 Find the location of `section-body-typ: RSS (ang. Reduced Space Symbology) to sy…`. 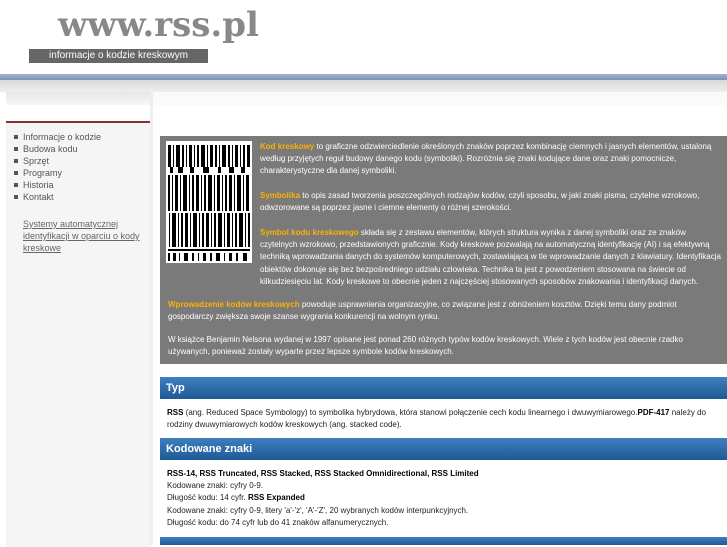

section-body-typ: RSS (ang. Reduced Space Symbology) to sy… is located at coordinates (444, 419).